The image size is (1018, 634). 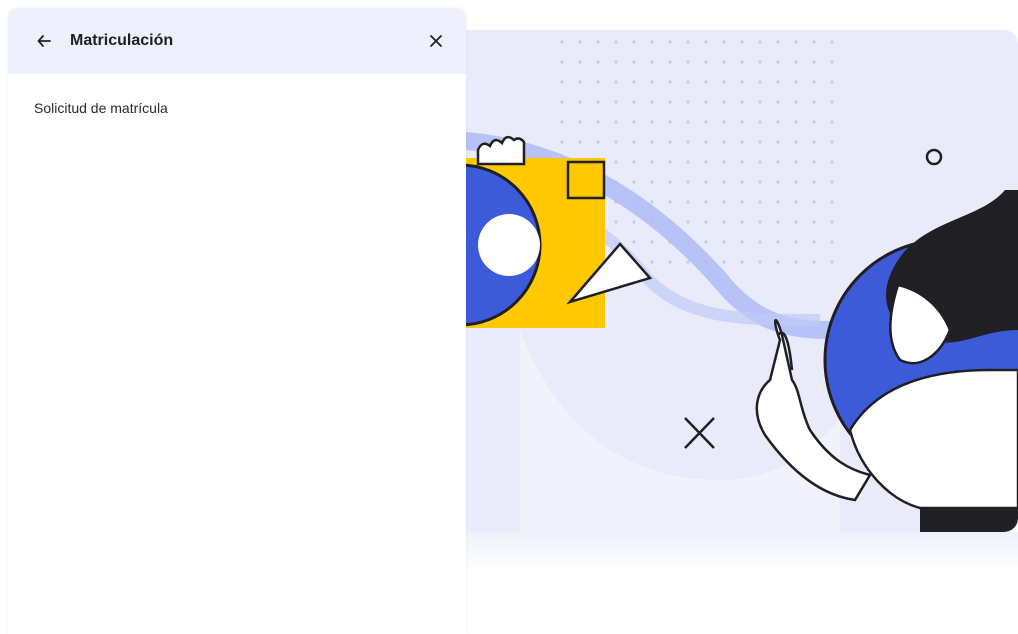 I want to click on menu-item-solicitud-matricula: Solicitud de matrícula, so click(x=250, y=108).